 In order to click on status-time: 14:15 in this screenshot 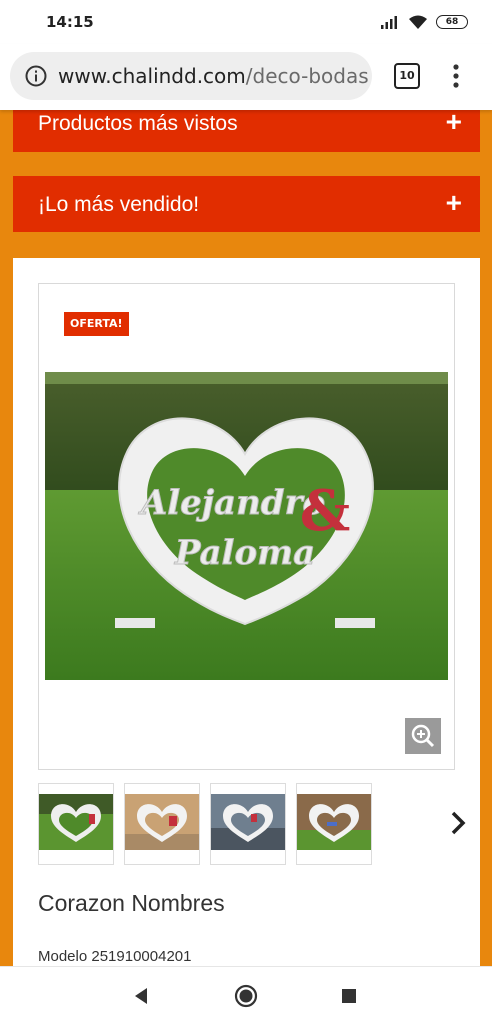, I will do `click(70, 22)`.